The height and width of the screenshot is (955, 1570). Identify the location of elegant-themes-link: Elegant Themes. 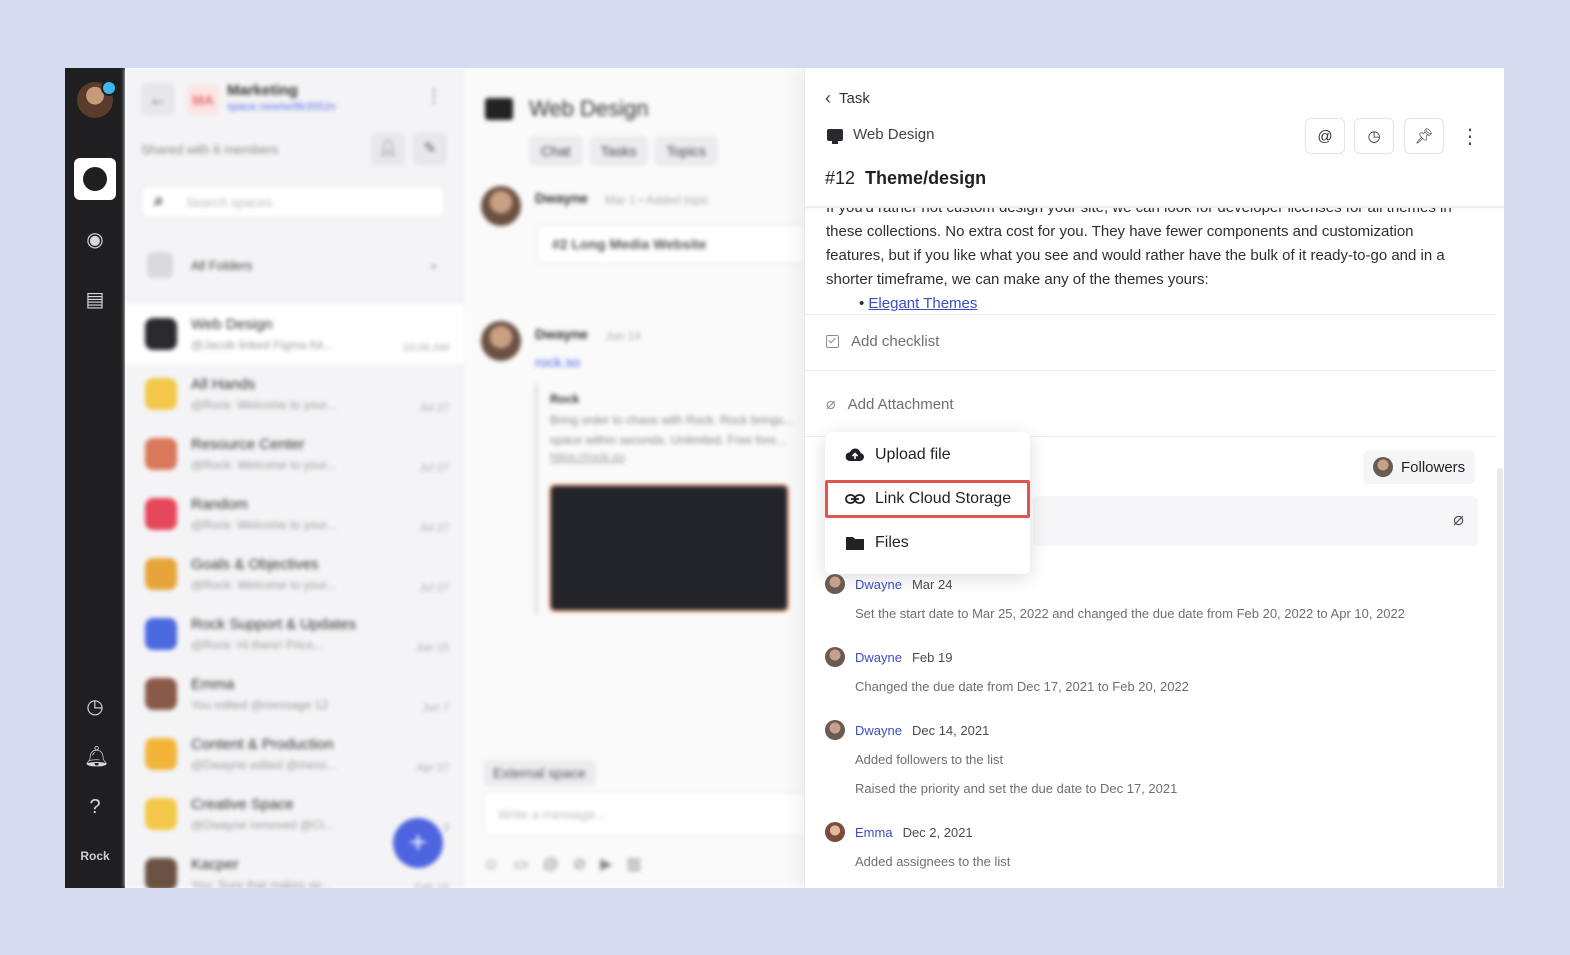
(922, 303).